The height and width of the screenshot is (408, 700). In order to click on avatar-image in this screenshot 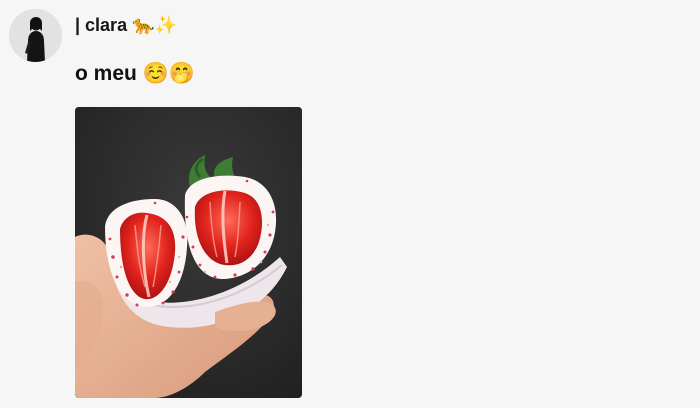, I will do `click(35, 35)`.